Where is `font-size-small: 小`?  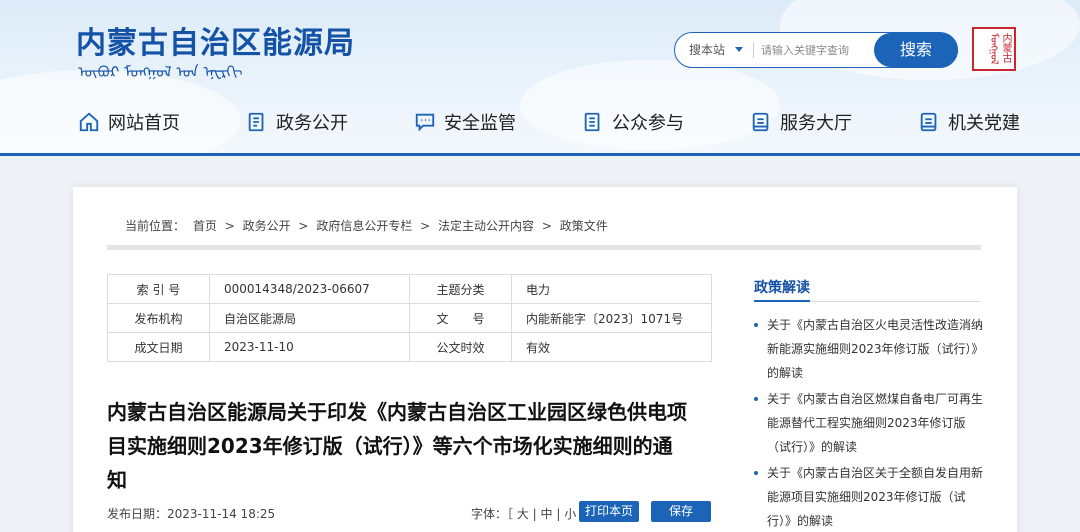
font-size-small: 小 is located at coordinates (570, 514).